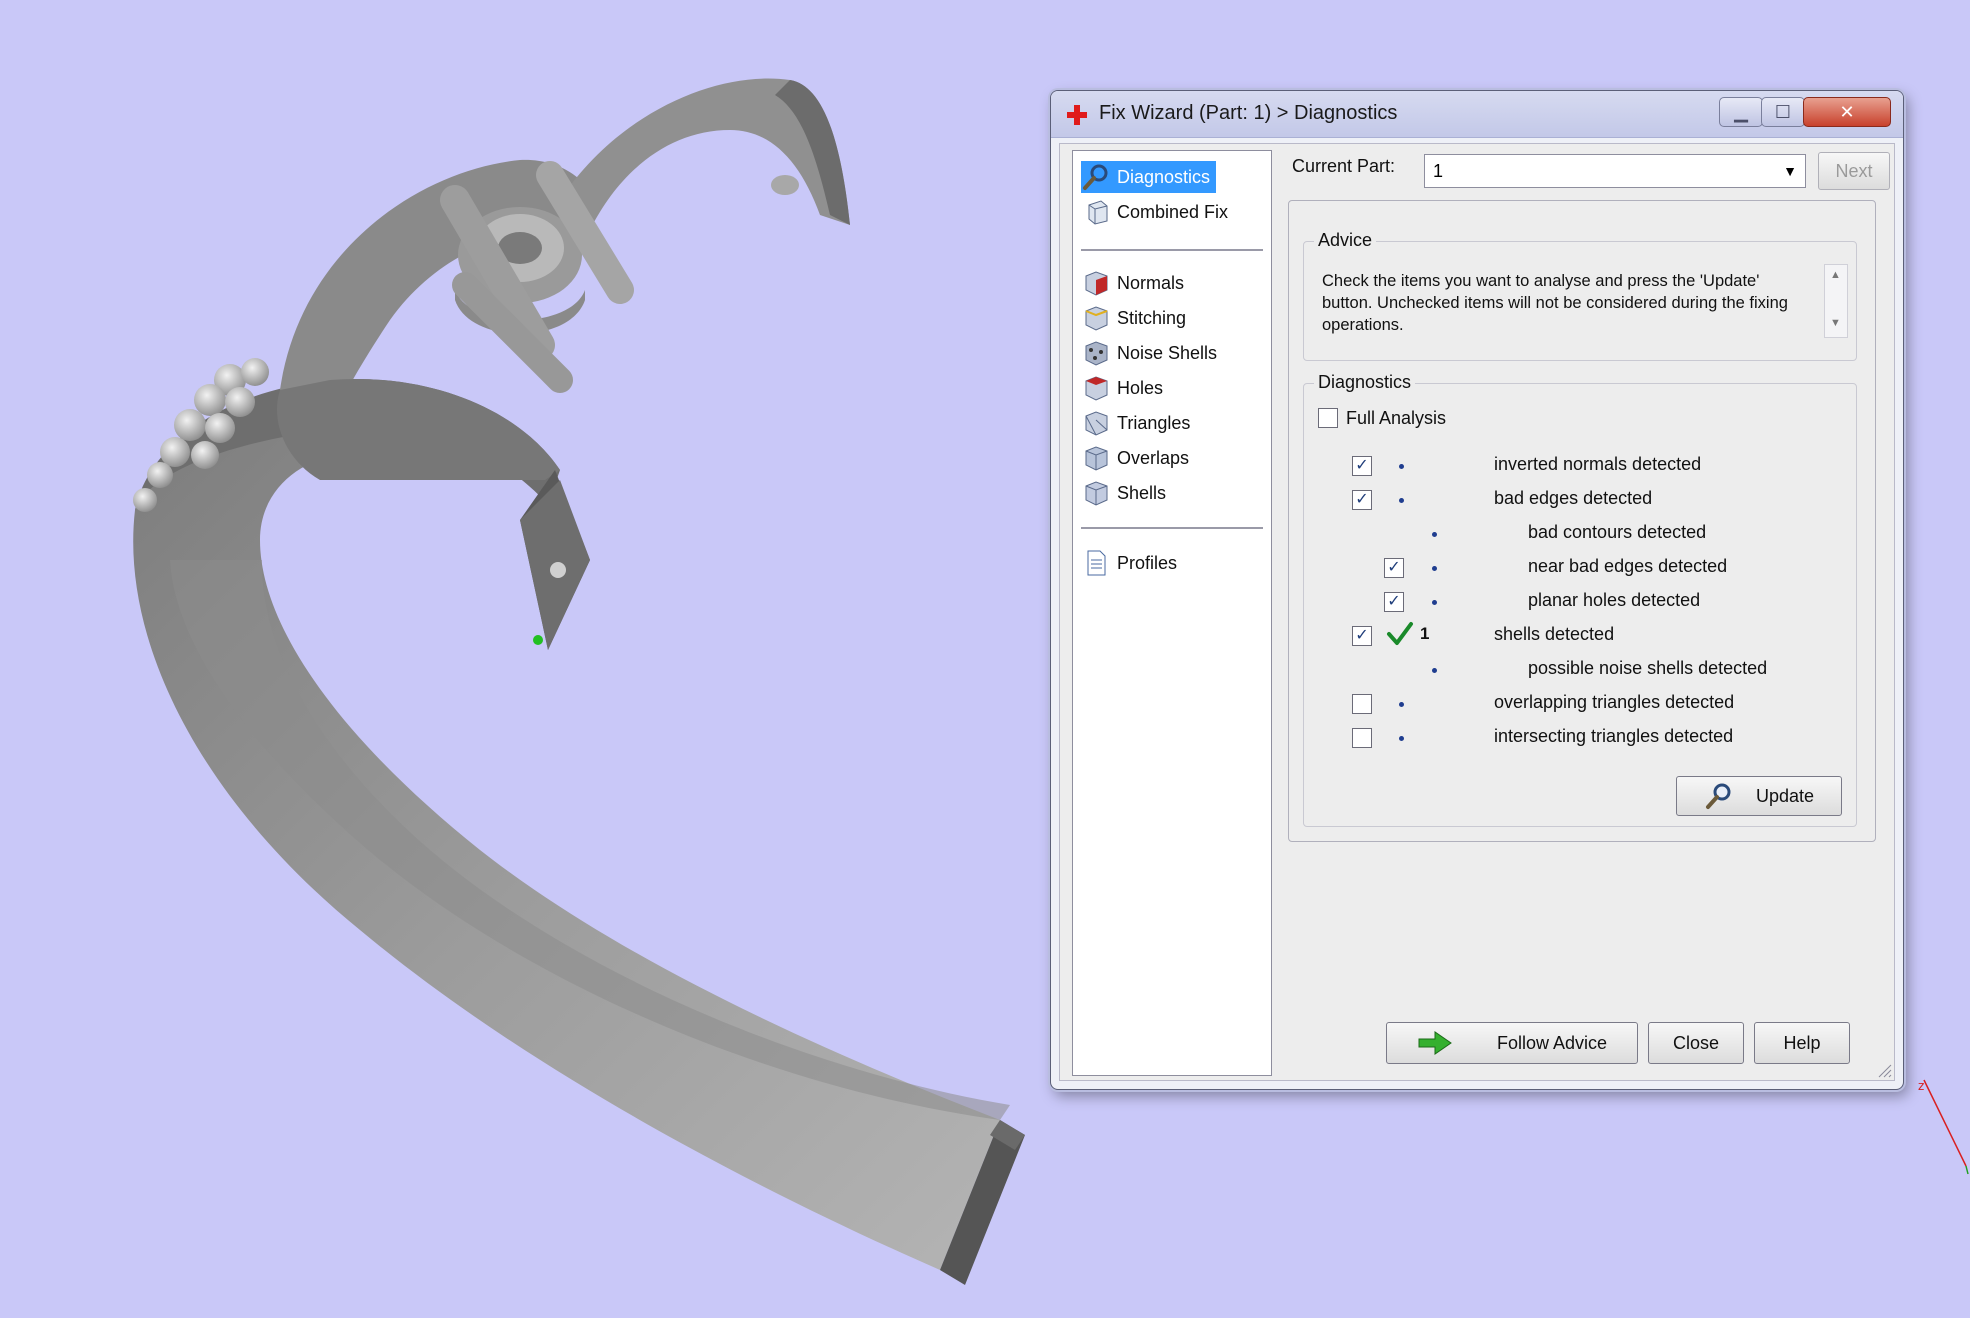 This screenshot has height=1318, width=1970. What do you see at coordinates (1362, 500) in the screenshot?
I see `bad-edges-checkbox: ✓` at bounding box center [1362, 500].